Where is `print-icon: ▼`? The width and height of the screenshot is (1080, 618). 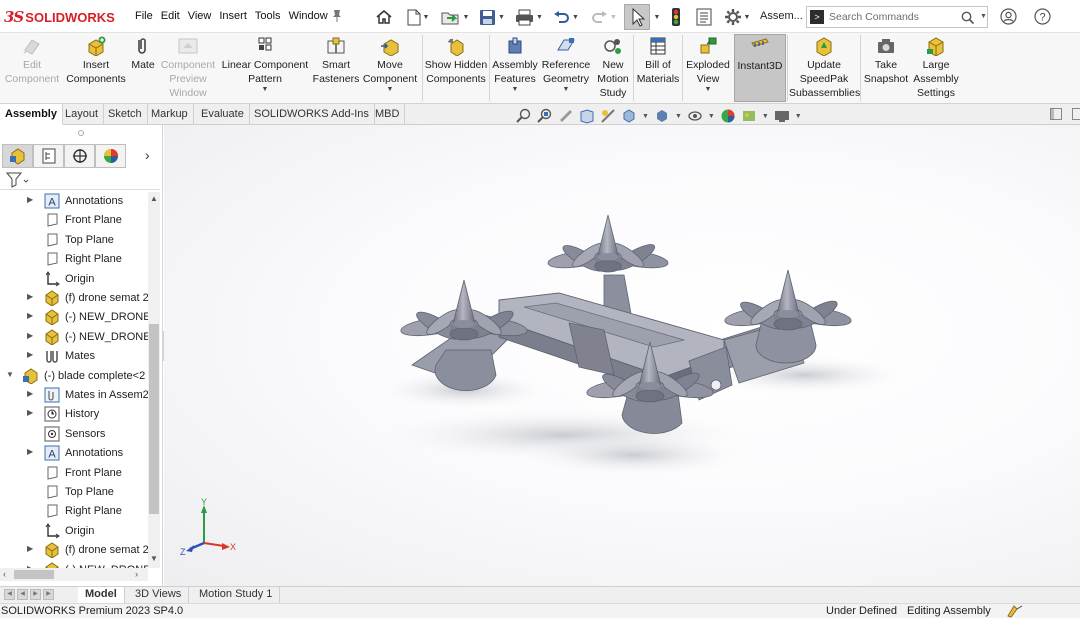
print-icon: ▼ is located at coordinates (529, 17).